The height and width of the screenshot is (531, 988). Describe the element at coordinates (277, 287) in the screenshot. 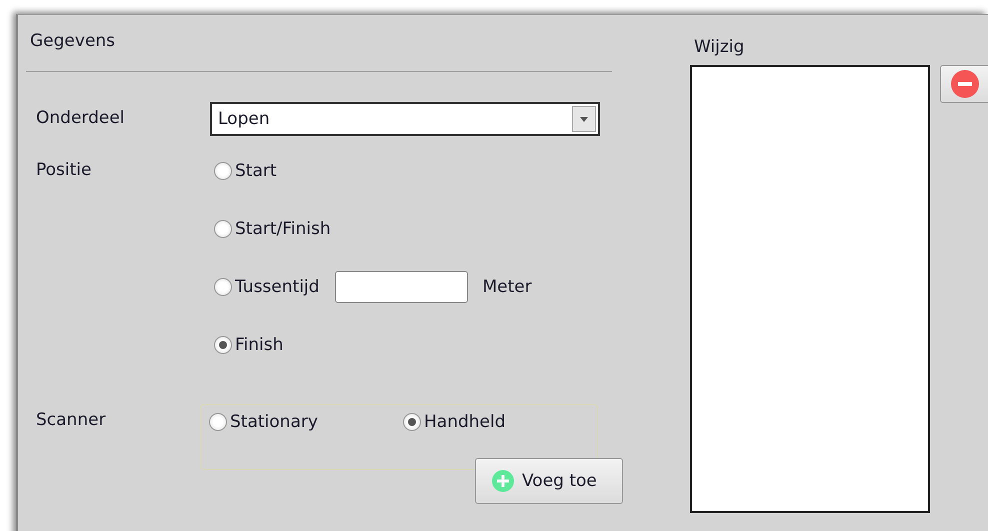

I see `radio-label: Tussentijd` at that location.